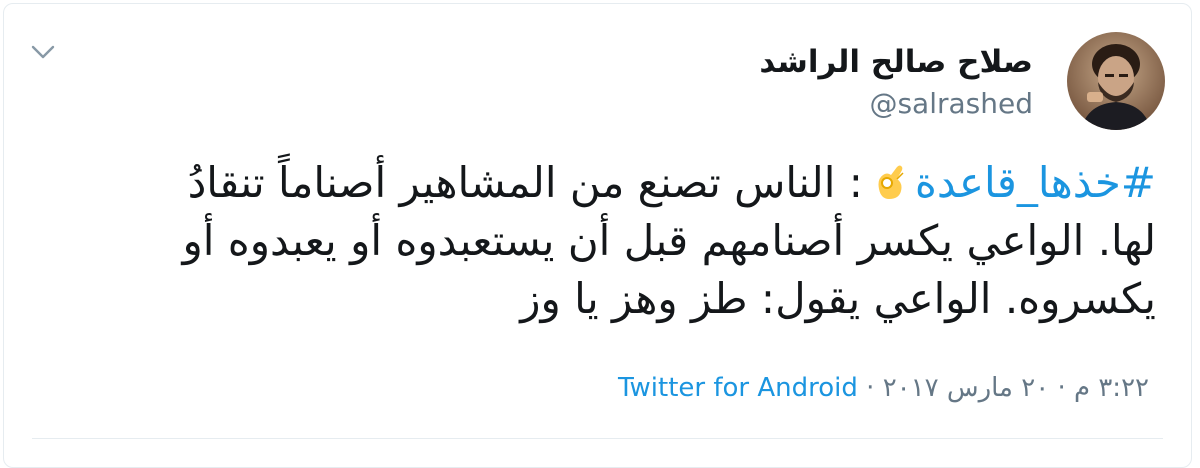 Image resolution: width=1200 pixels, height=468 pixels. I want to click on tweet-text-line-1-rest: : الناس تصنع من المشاهير أصناماً تنقادُ, so click(525, 182).